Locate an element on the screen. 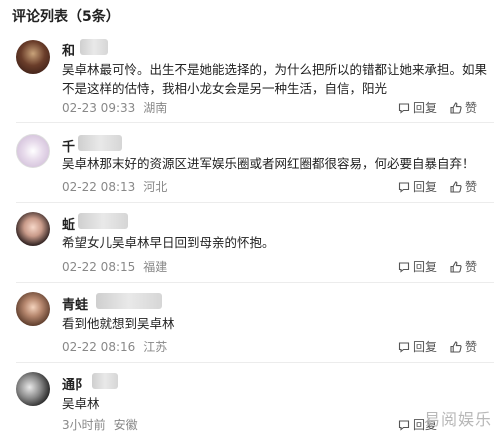  comment-meta: 02-23 09:33 湖南 is located at coordinates (114, 107).